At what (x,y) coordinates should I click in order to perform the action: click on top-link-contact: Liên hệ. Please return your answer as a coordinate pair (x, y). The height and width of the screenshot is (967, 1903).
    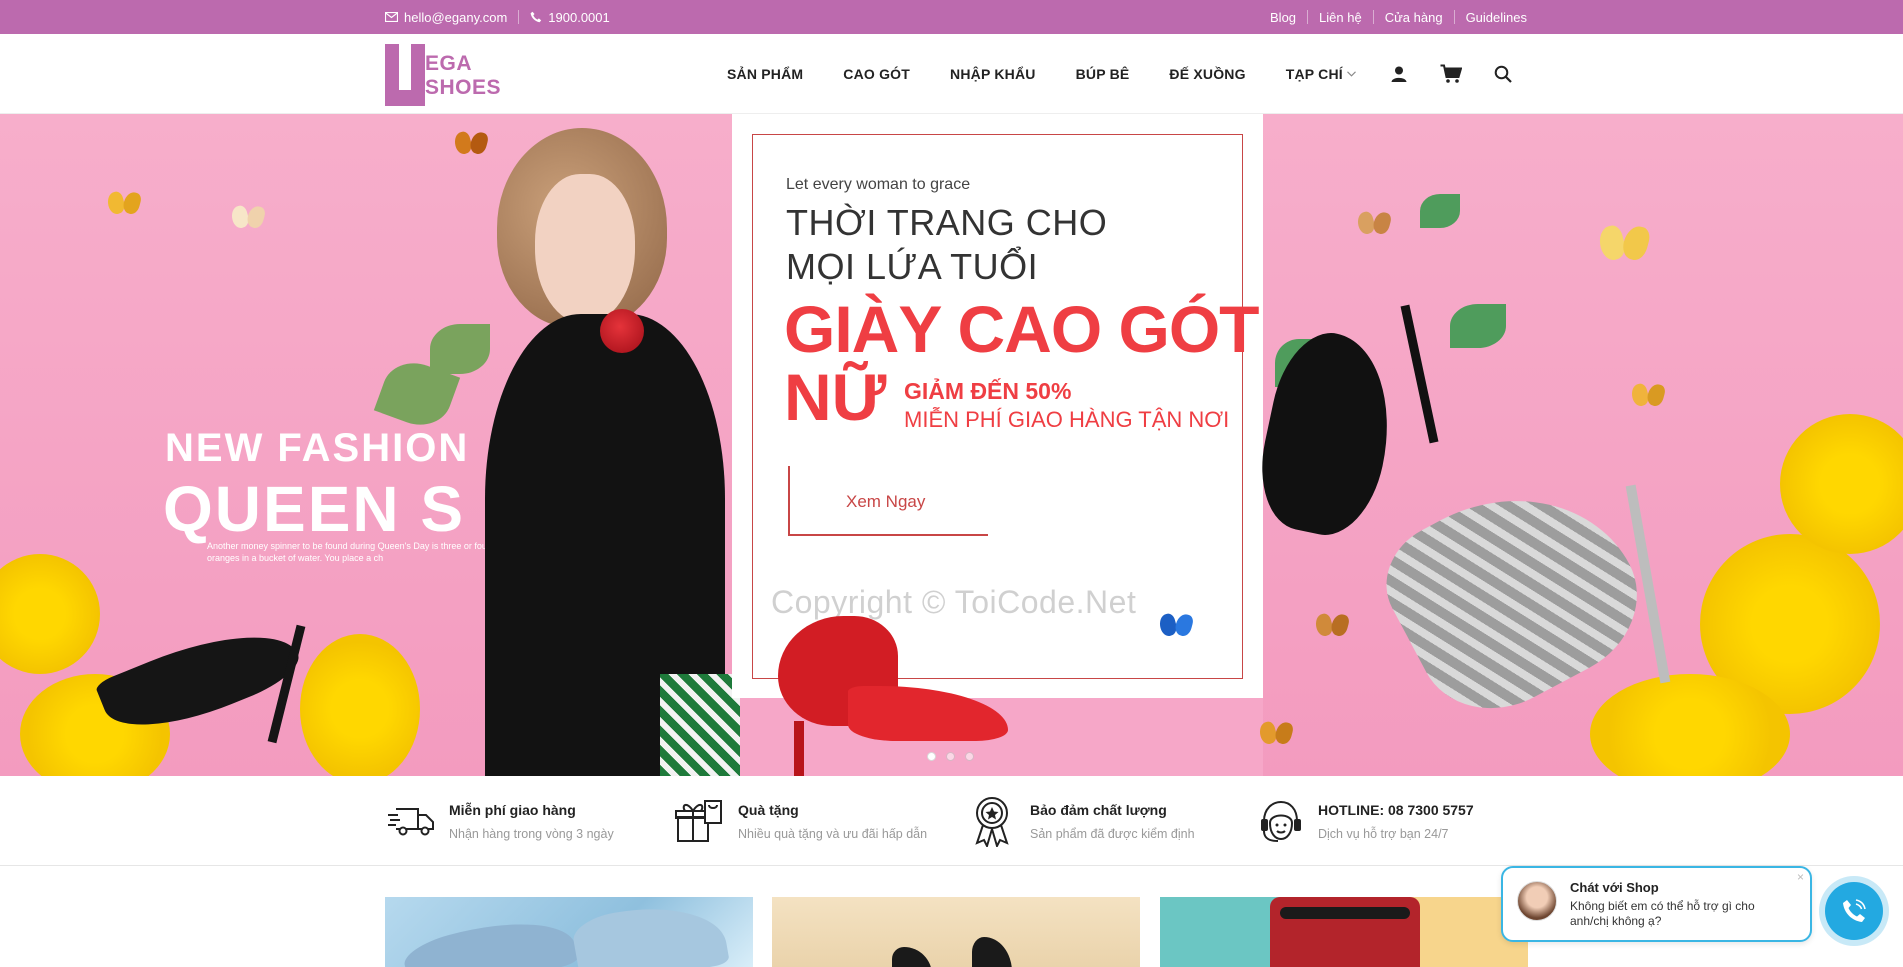
    Looking at the image, I should click on (1340, 17).